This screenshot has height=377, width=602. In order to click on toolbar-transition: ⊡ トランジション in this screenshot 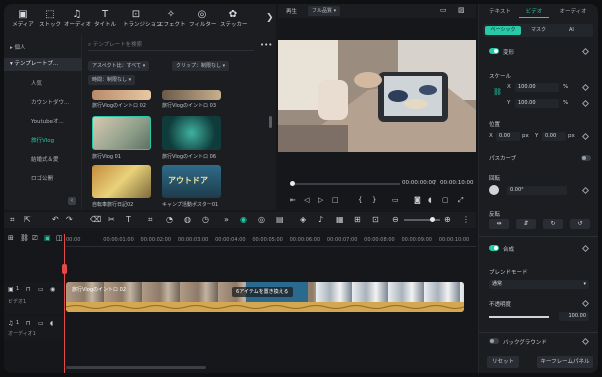, I will do `click(142, 20)`.